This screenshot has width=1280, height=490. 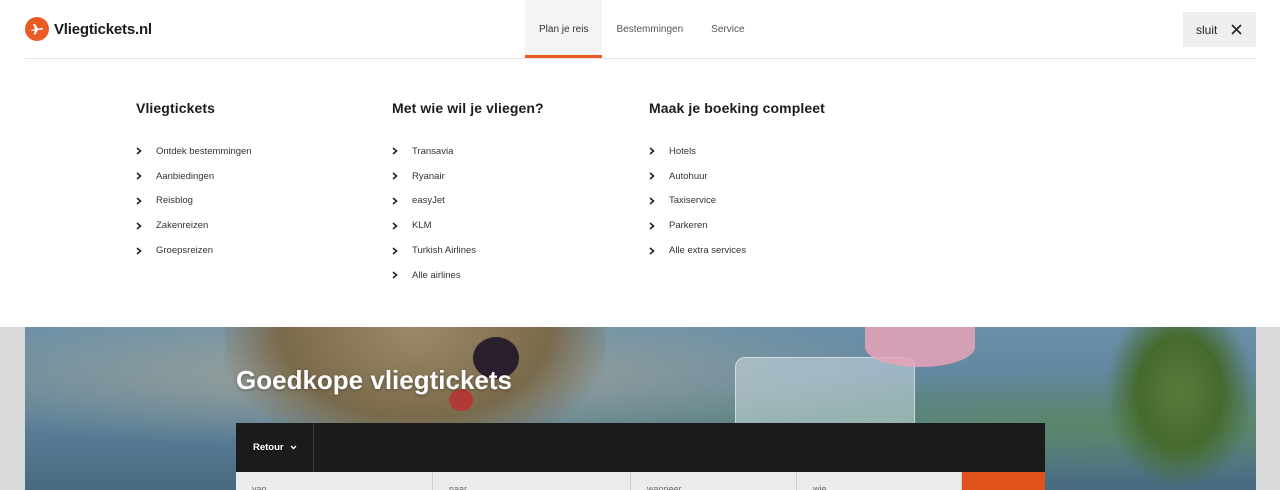 I want to click on menu-item-ontdek-bestemmingen: Ontdek bestemmingen, so click(x=194, y=151).